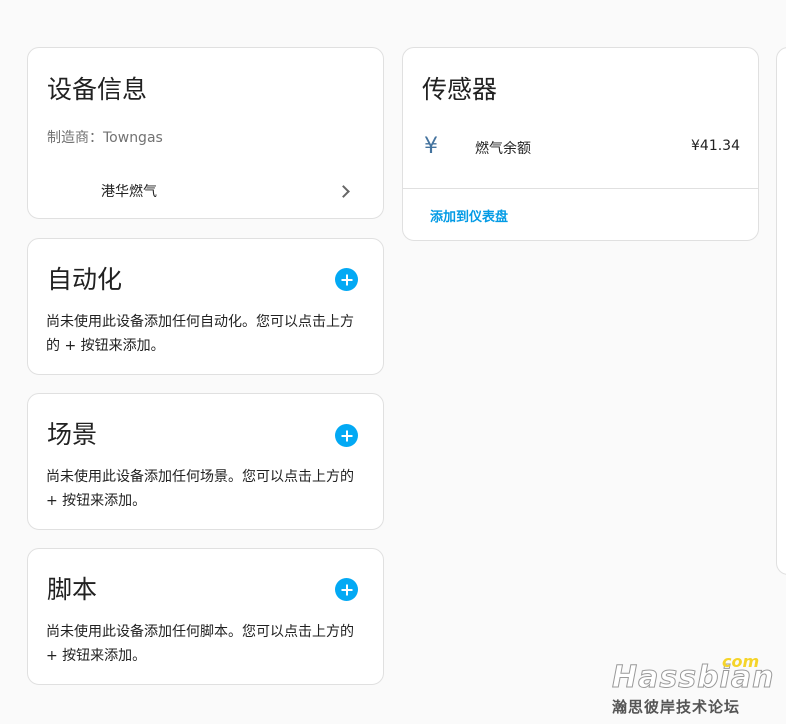 The height and width of the screenshot is (724, 786). What do you see at coordinates (503, 149) in the screenshot?
I see `sensor-name: 燃气余额` at bounding box center [503, 149].